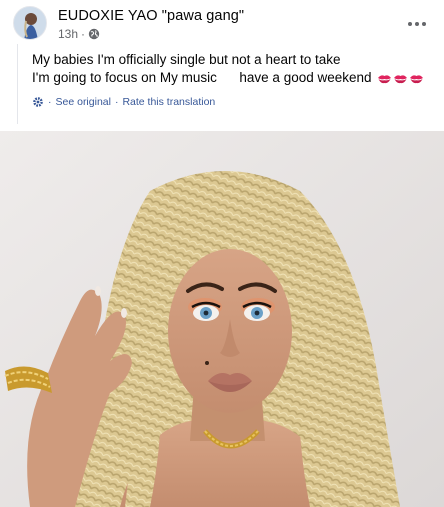 Image resolution: width=444 pixels, height=507 pixels. Describe the element at coordinates (68, 34) in the screenshot. I see `post-timestamp: 13h` at that location.